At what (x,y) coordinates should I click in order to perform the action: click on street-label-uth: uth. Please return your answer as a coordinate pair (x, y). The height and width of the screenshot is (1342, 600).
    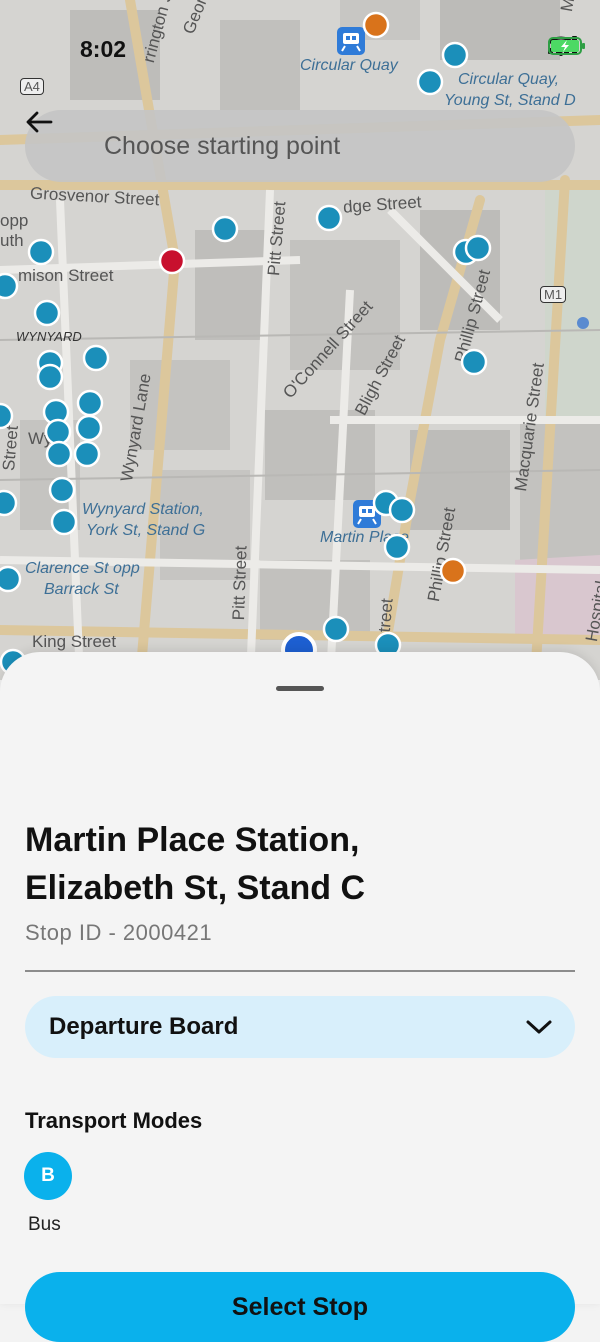
    Looking at the image, I should click on (12, 240).